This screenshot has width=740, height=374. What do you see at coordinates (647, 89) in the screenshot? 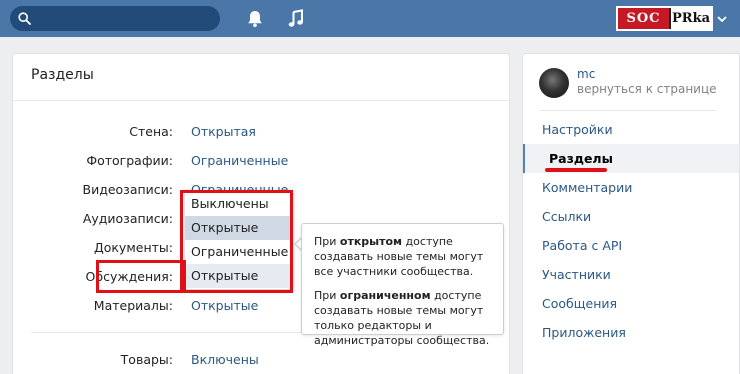
I see `back-link: вернуться к странице` at bounding box center [647, 89].